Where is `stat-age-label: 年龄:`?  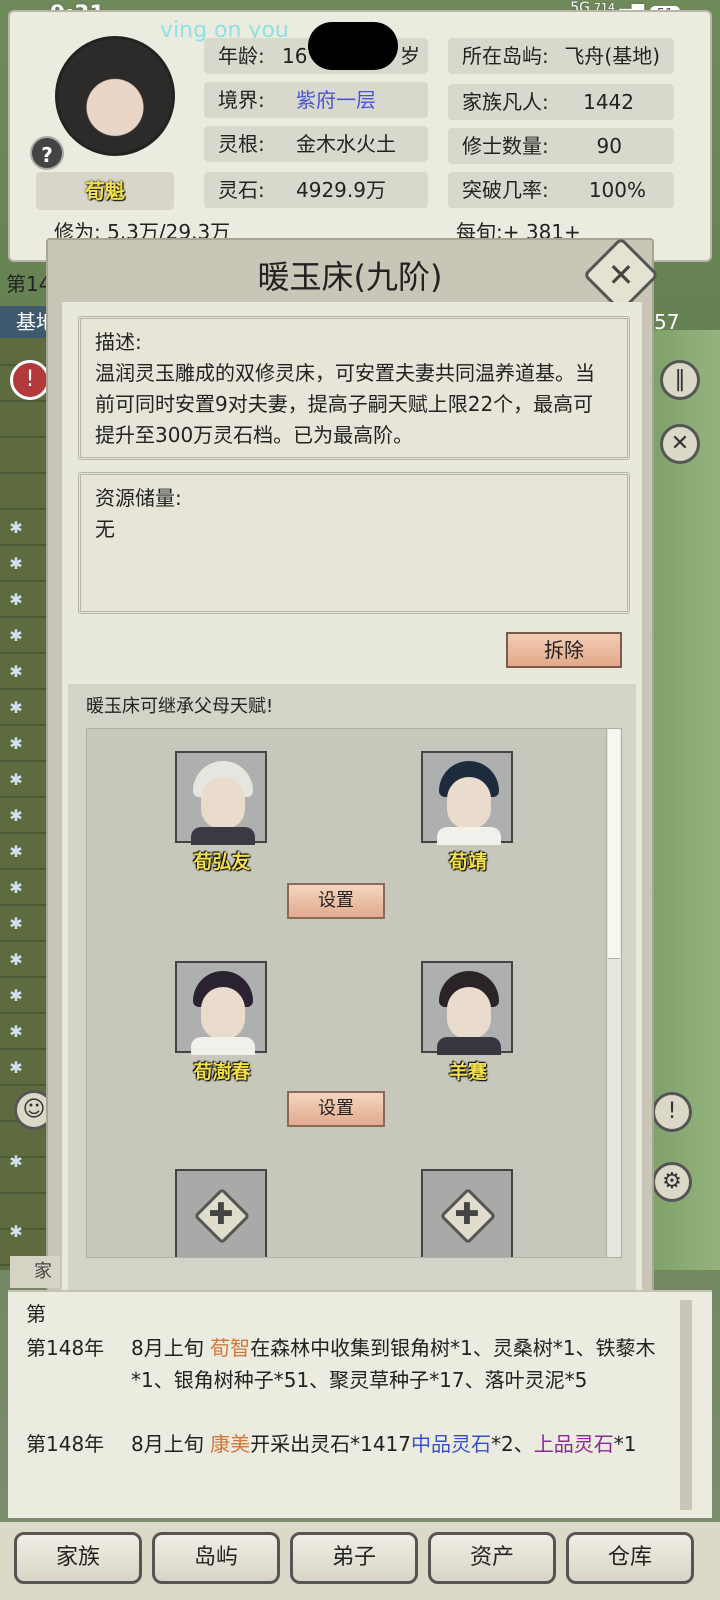 stat-age-label: 年龄: is located at coordinates (241, 56).